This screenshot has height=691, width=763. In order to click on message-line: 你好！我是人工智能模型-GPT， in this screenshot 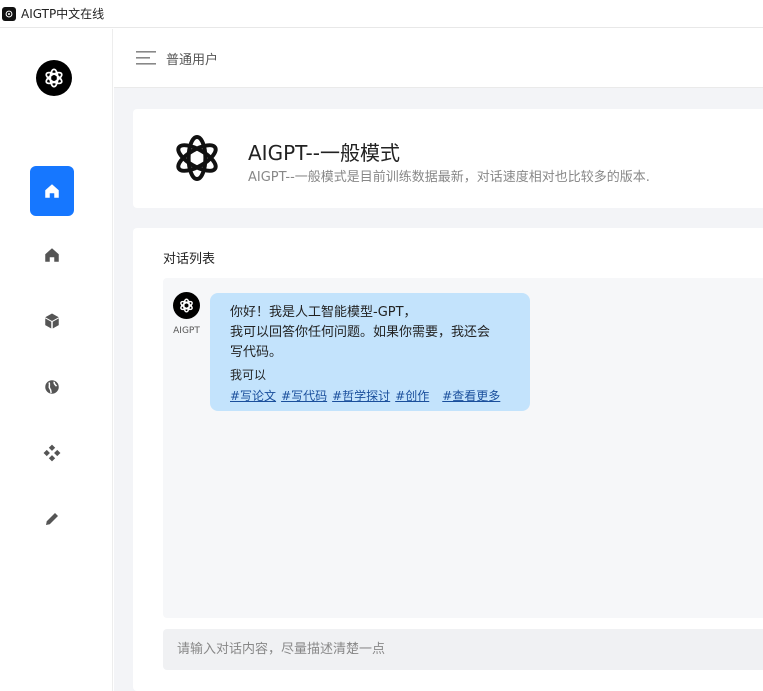, I will do `click(323, 312)`.